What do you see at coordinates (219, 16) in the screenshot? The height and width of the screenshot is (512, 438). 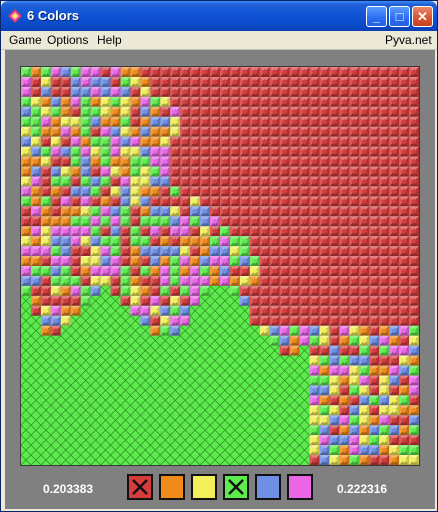 I see `title-bar: 6 Colors _ □ ✕` at bounding box center [219, 16].